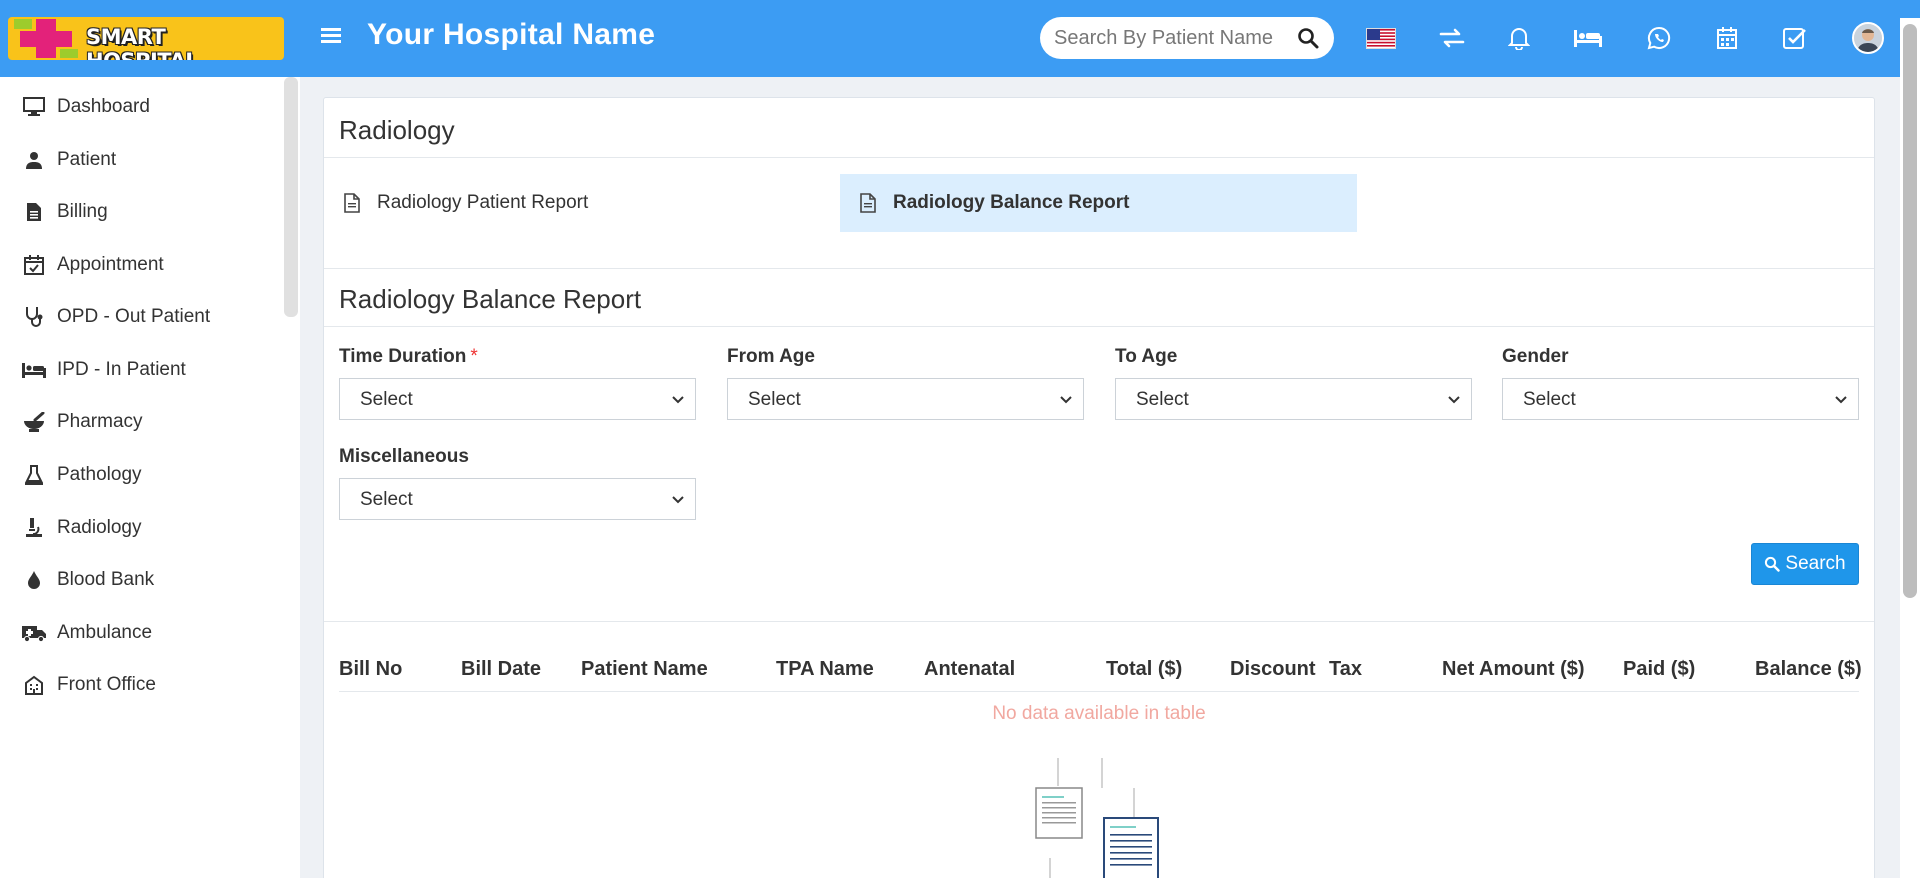 The width and height of the screenshot is (1920, 878). I want to click on column-header-net-amount: Net Amount ($), so click(1513, 669).